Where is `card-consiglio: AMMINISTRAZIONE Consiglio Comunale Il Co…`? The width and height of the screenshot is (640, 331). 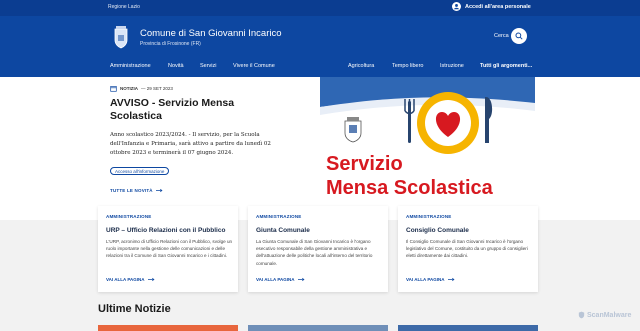
card-consiglio: AMMINISTRAZIONE Consiglio Comunale Il Co… is located at coordinates (468, 249).